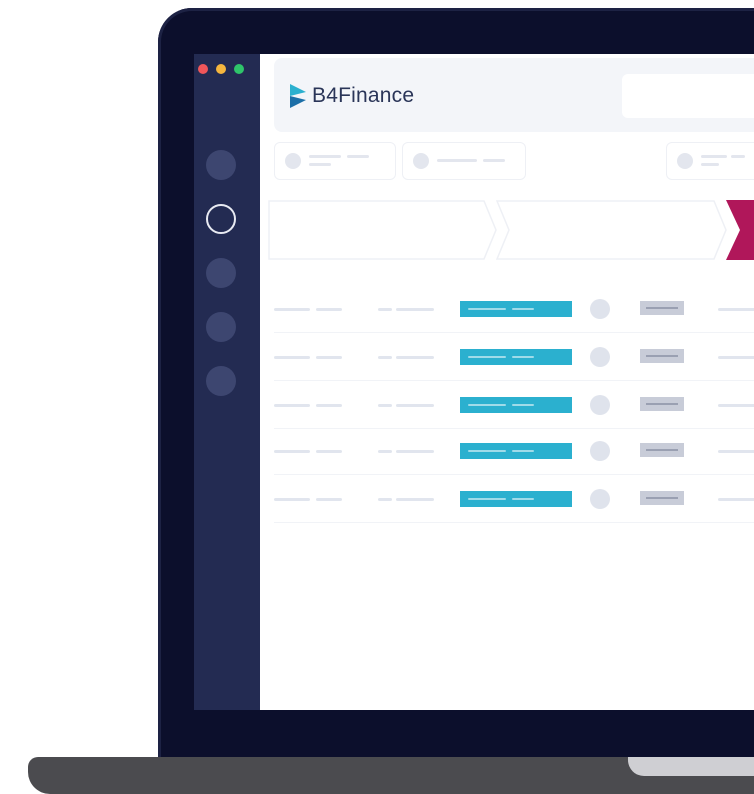 This screenshot has height=794, width=754. What do you see at coordinates (363, 95) in the screenshot?
I see `brand-name: B4Finance` at bounding box center [363, 95].